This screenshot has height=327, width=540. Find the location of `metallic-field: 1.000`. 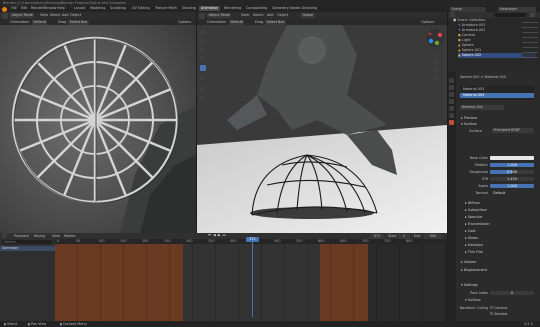

metallic-field: 1.000 is located at coordinates (512, 164).